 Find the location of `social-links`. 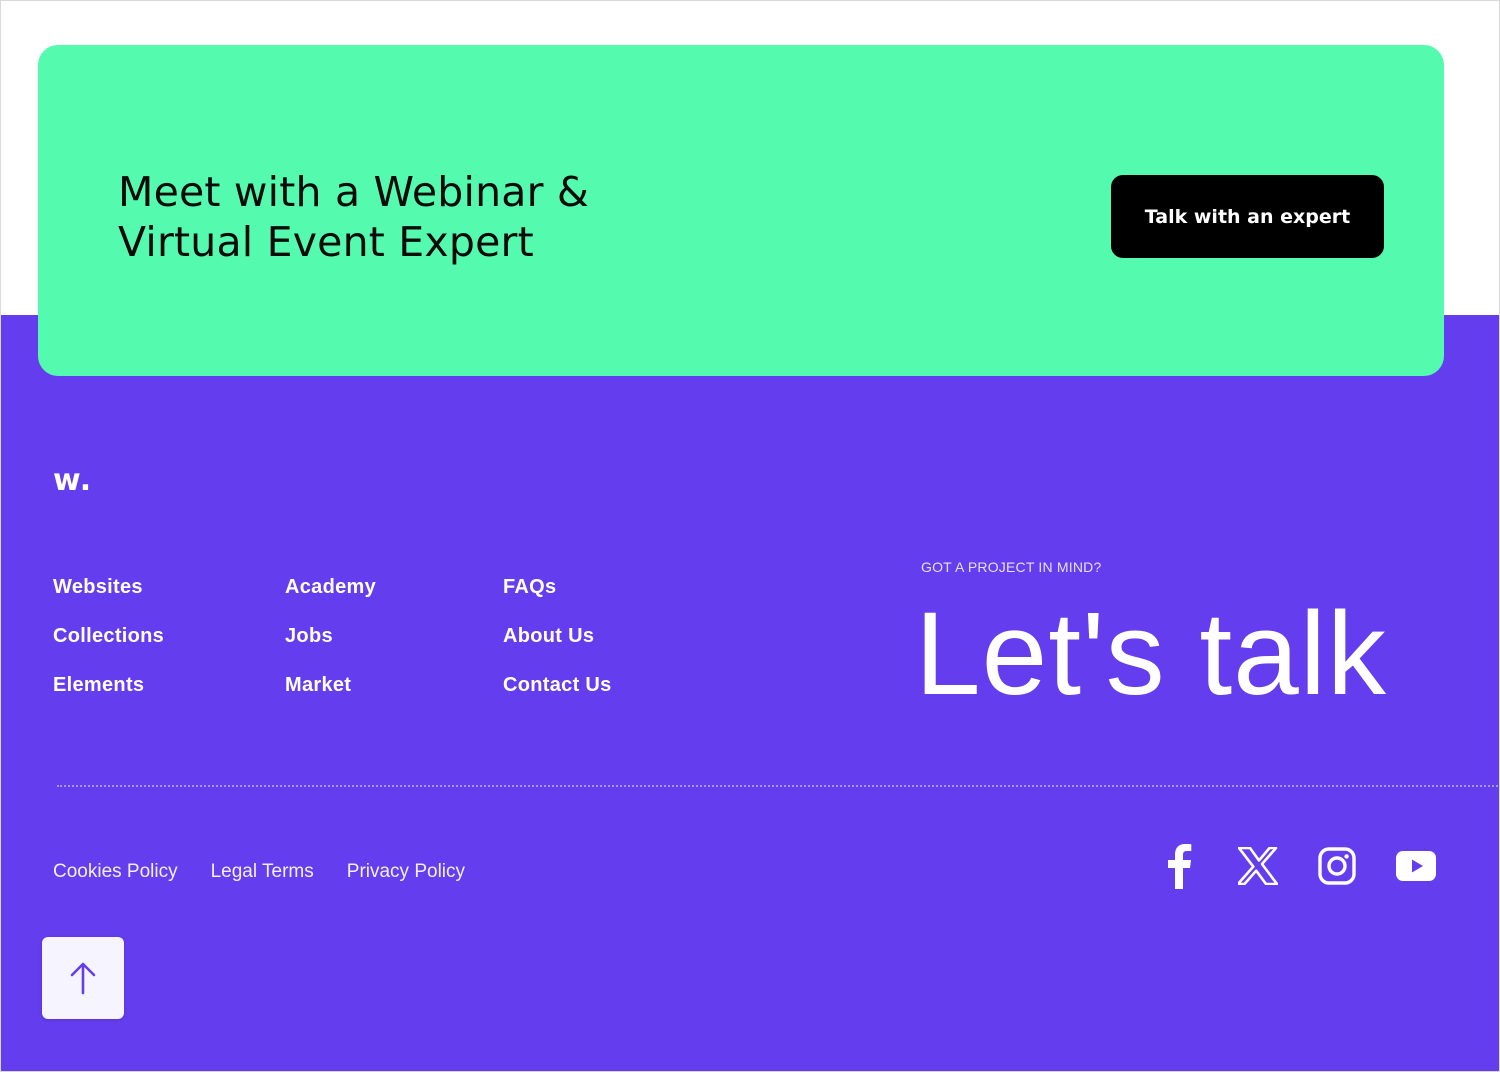

social-links is located at coordinates (1297, 866).